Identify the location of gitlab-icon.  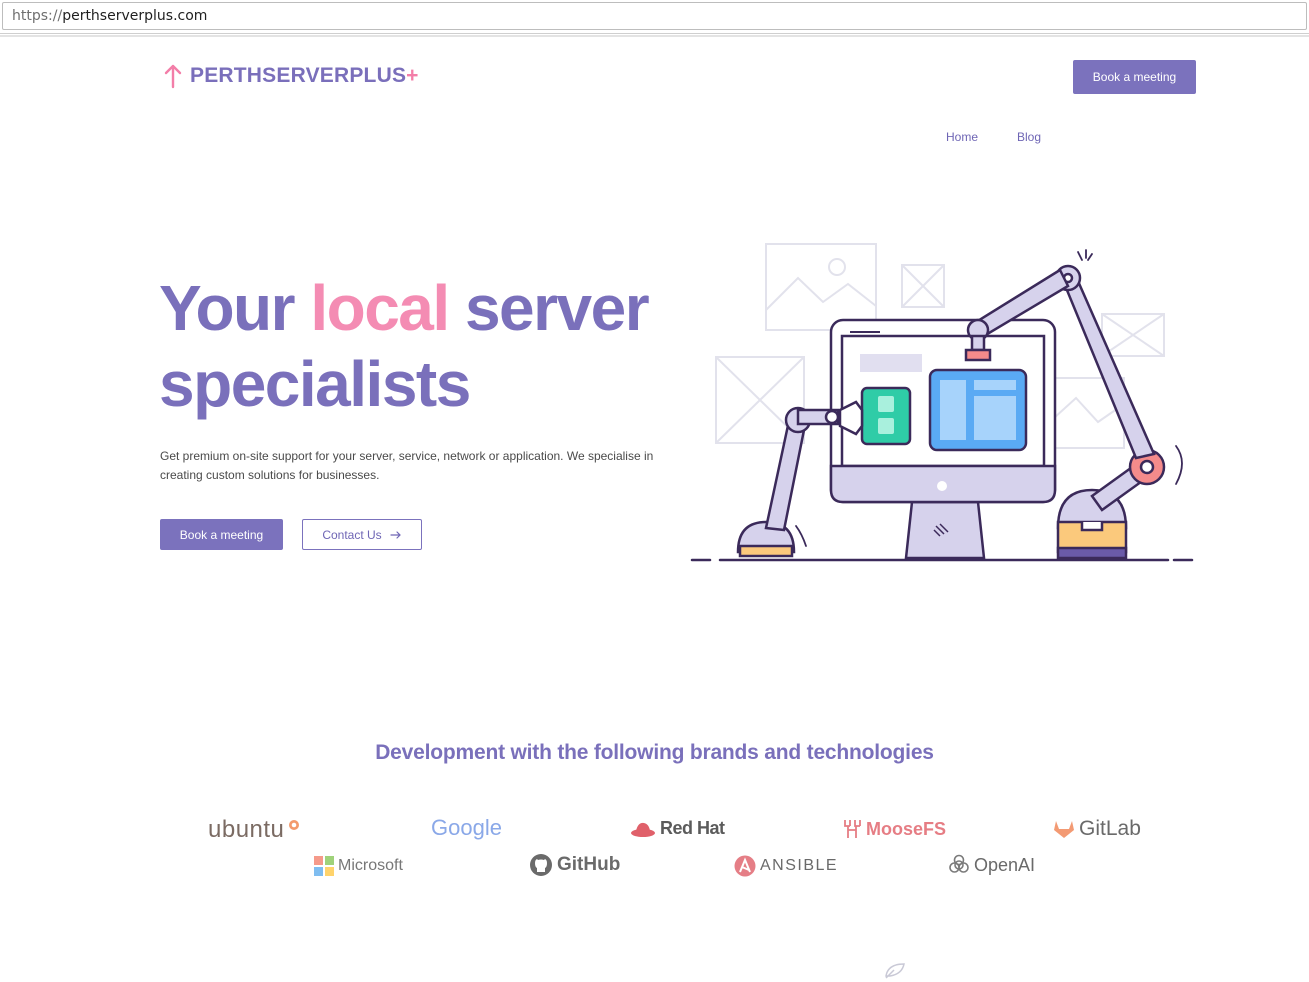
(1064, 829).